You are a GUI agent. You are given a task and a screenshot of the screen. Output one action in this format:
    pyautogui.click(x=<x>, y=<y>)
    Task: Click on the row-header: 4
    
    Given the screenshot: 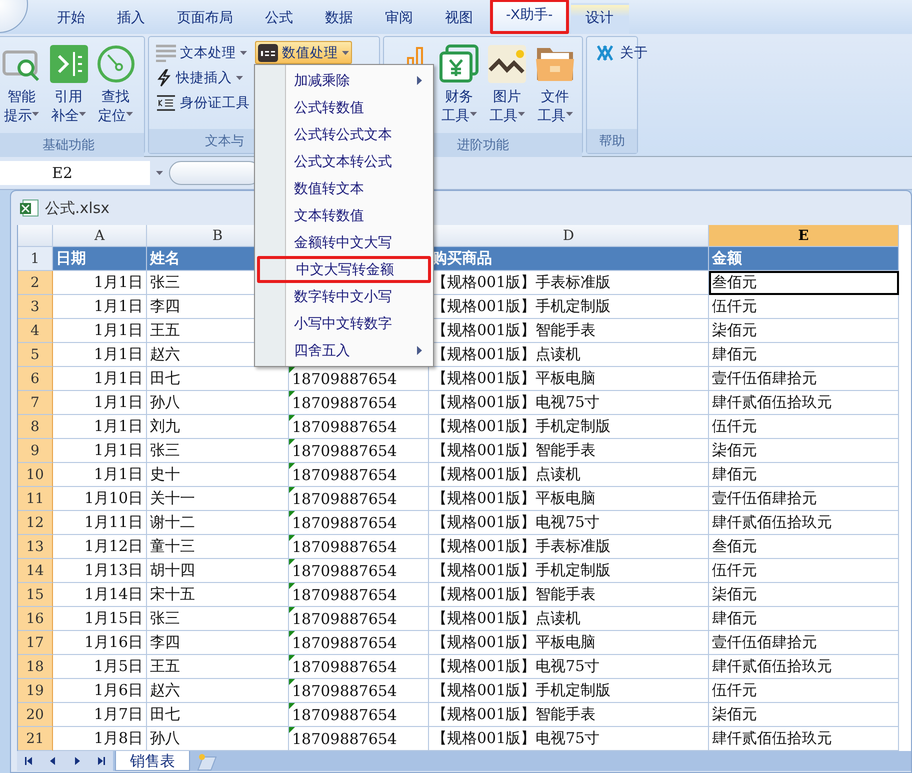 What is the action you would take?
    pyautogui.click(x=35, y=331)
    